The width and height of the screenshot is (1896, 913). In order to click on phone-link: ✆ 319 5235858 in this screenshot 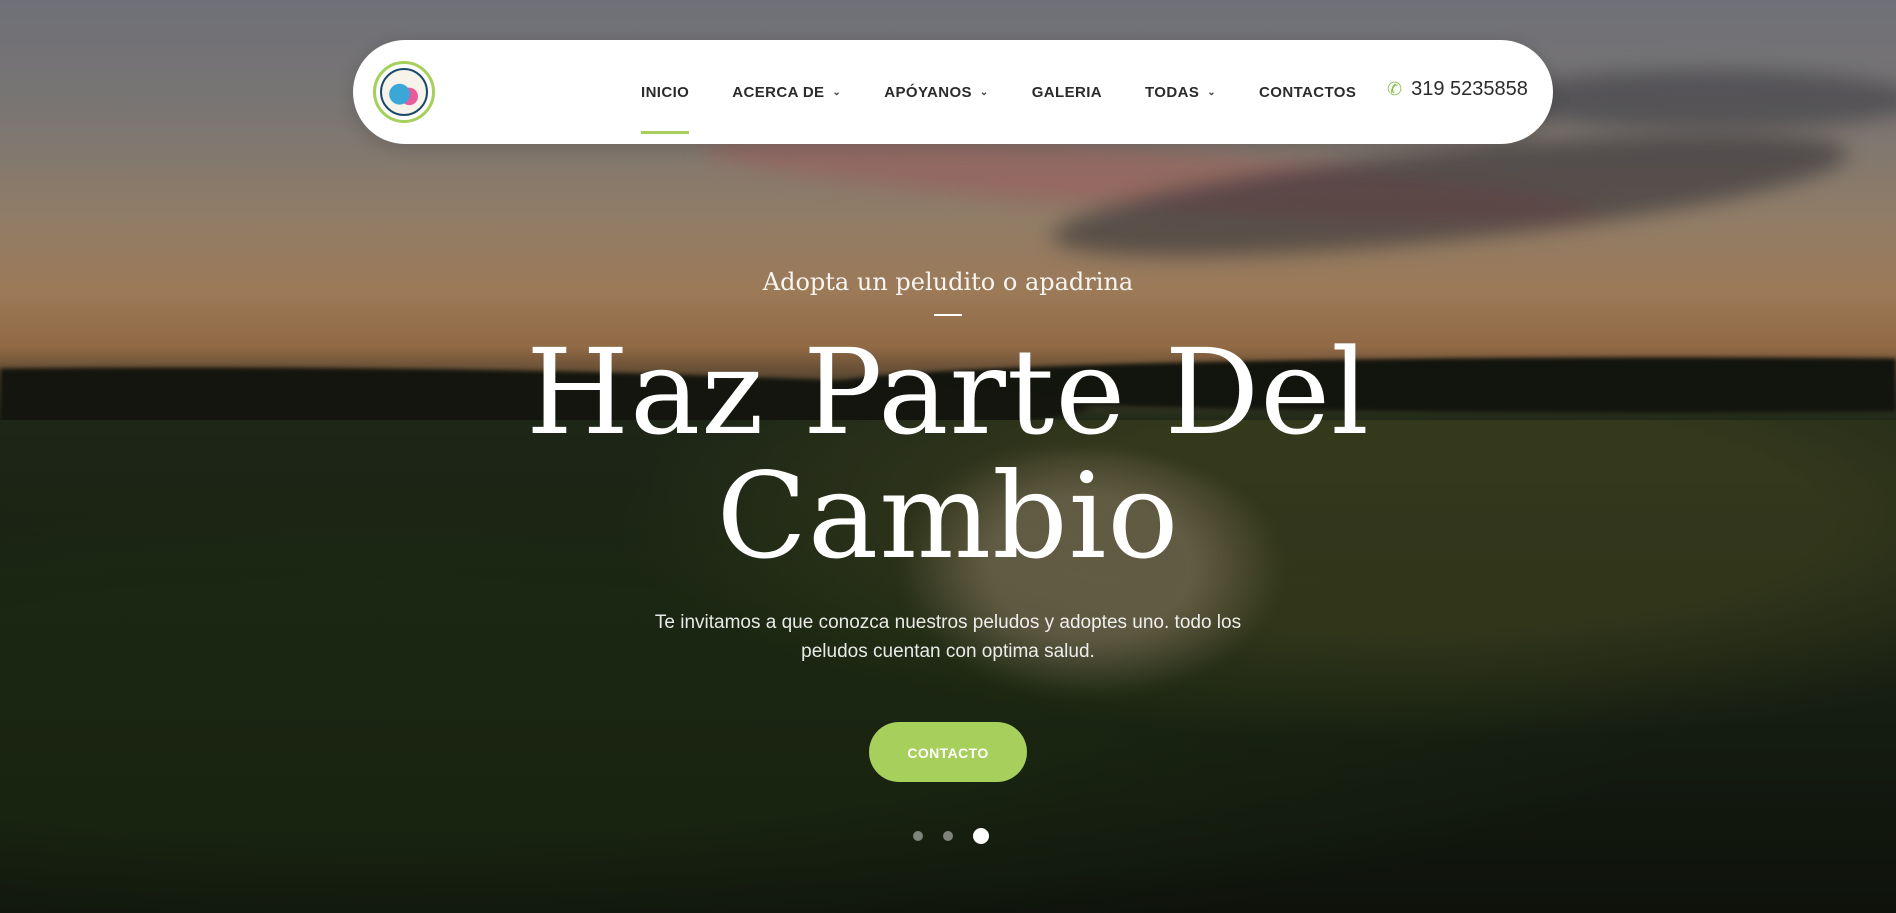, I will do `click(1457, 89)`.